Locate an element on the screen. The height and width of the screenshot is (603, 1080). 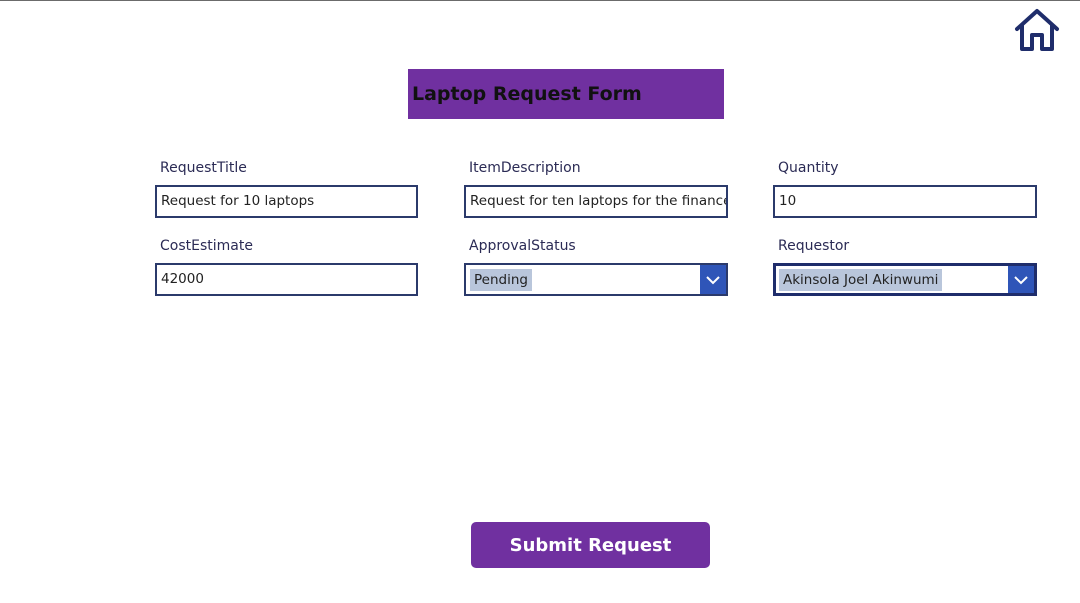
requestor-label: Requestor is located at coordinates (814, 246).